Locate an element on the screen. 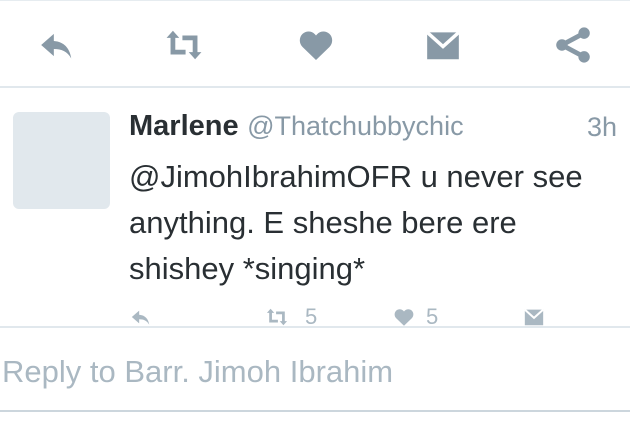  reply-input is located at coordinates (315, 372).